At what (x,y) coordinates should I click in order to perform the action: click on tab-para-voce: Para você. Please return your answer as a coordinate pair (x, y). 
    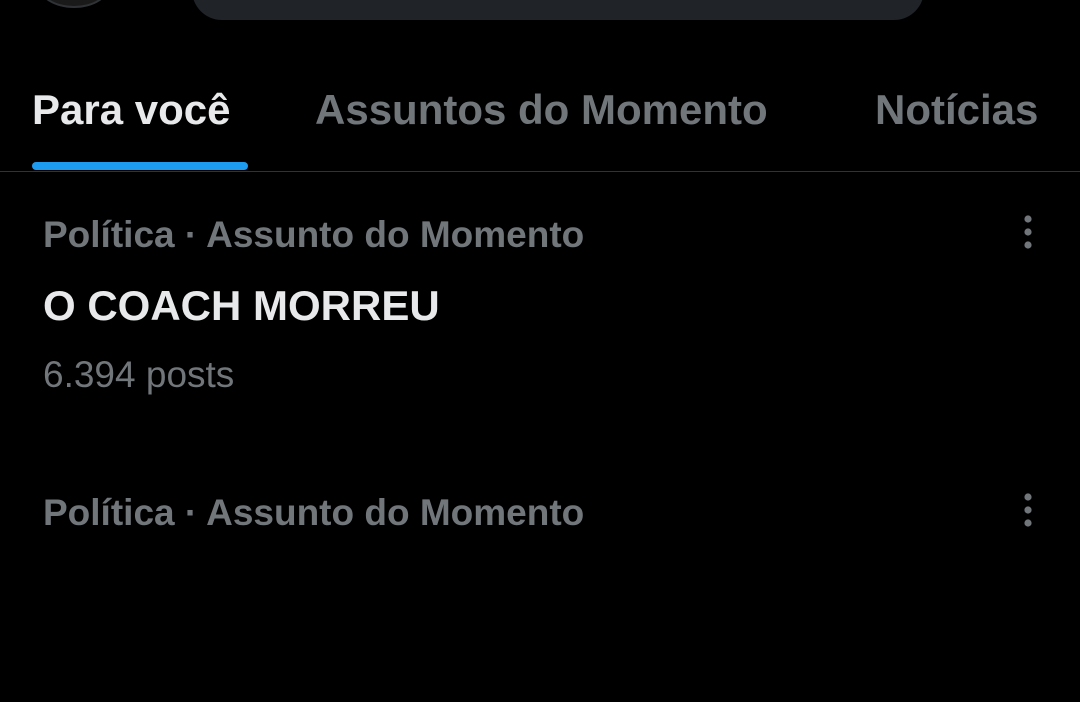
    Looking at the image, I should click on (131, 110).